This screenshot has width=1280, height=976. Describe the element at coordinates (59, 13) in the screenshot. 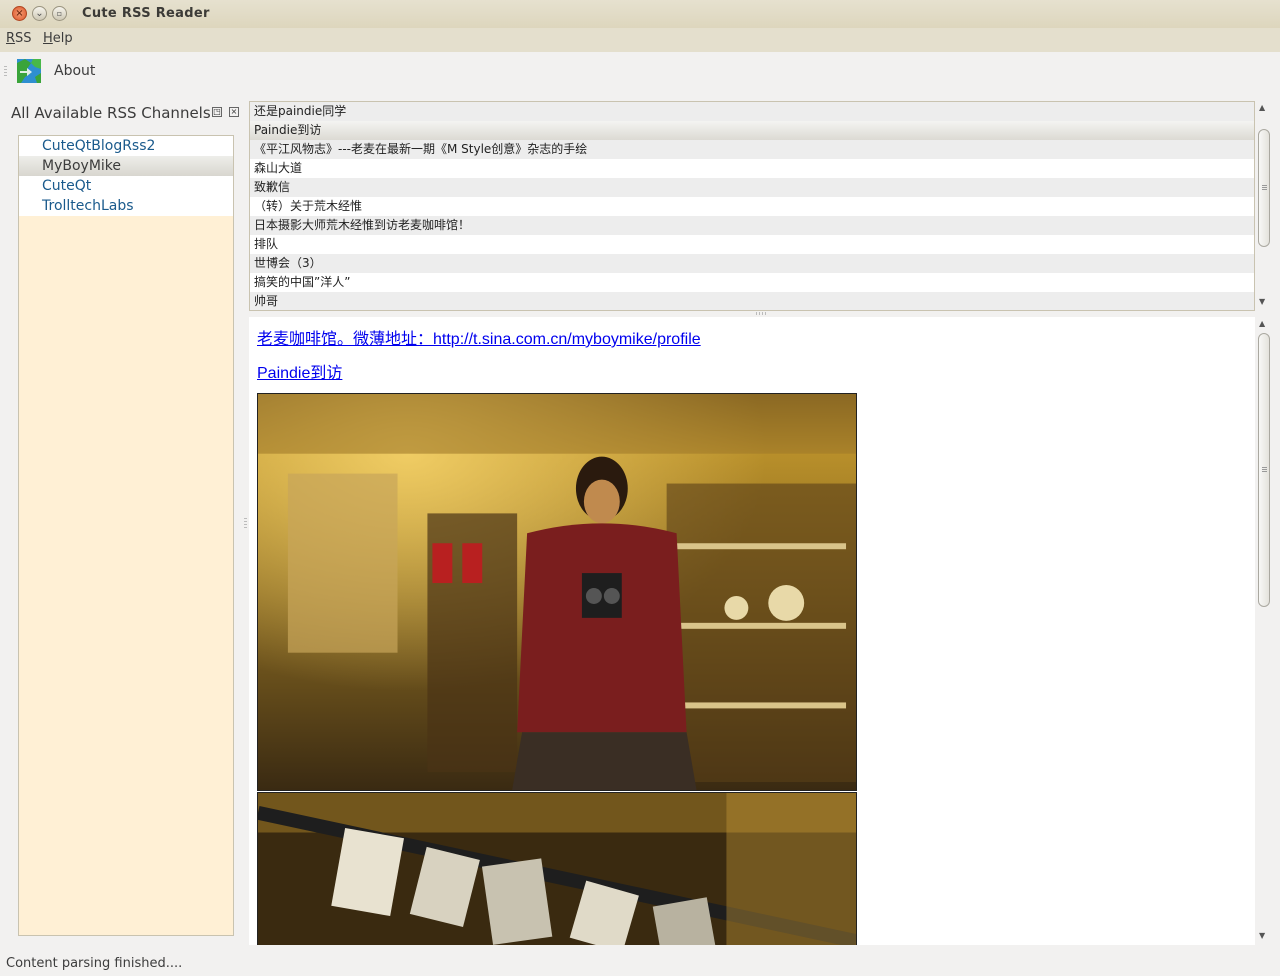

I see `window-maximize-button: ▫` at that location.